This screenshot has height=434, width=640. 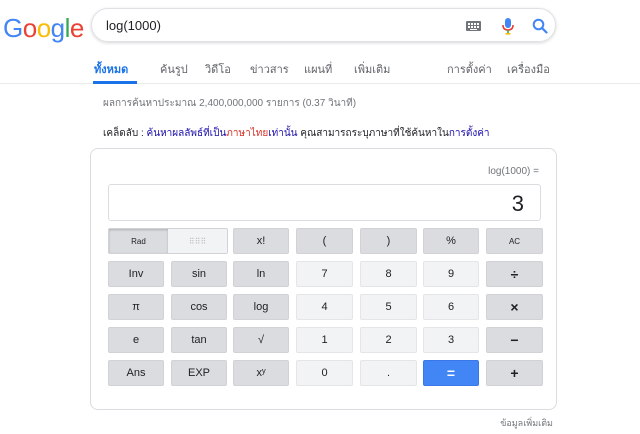 What do you see at coordinates (373, 133) in the screenshot?
I see `tip-middle: คุณสามารถระบุภาษาที่ใช้ค้นหาใน` at bounding box center [373, 133].